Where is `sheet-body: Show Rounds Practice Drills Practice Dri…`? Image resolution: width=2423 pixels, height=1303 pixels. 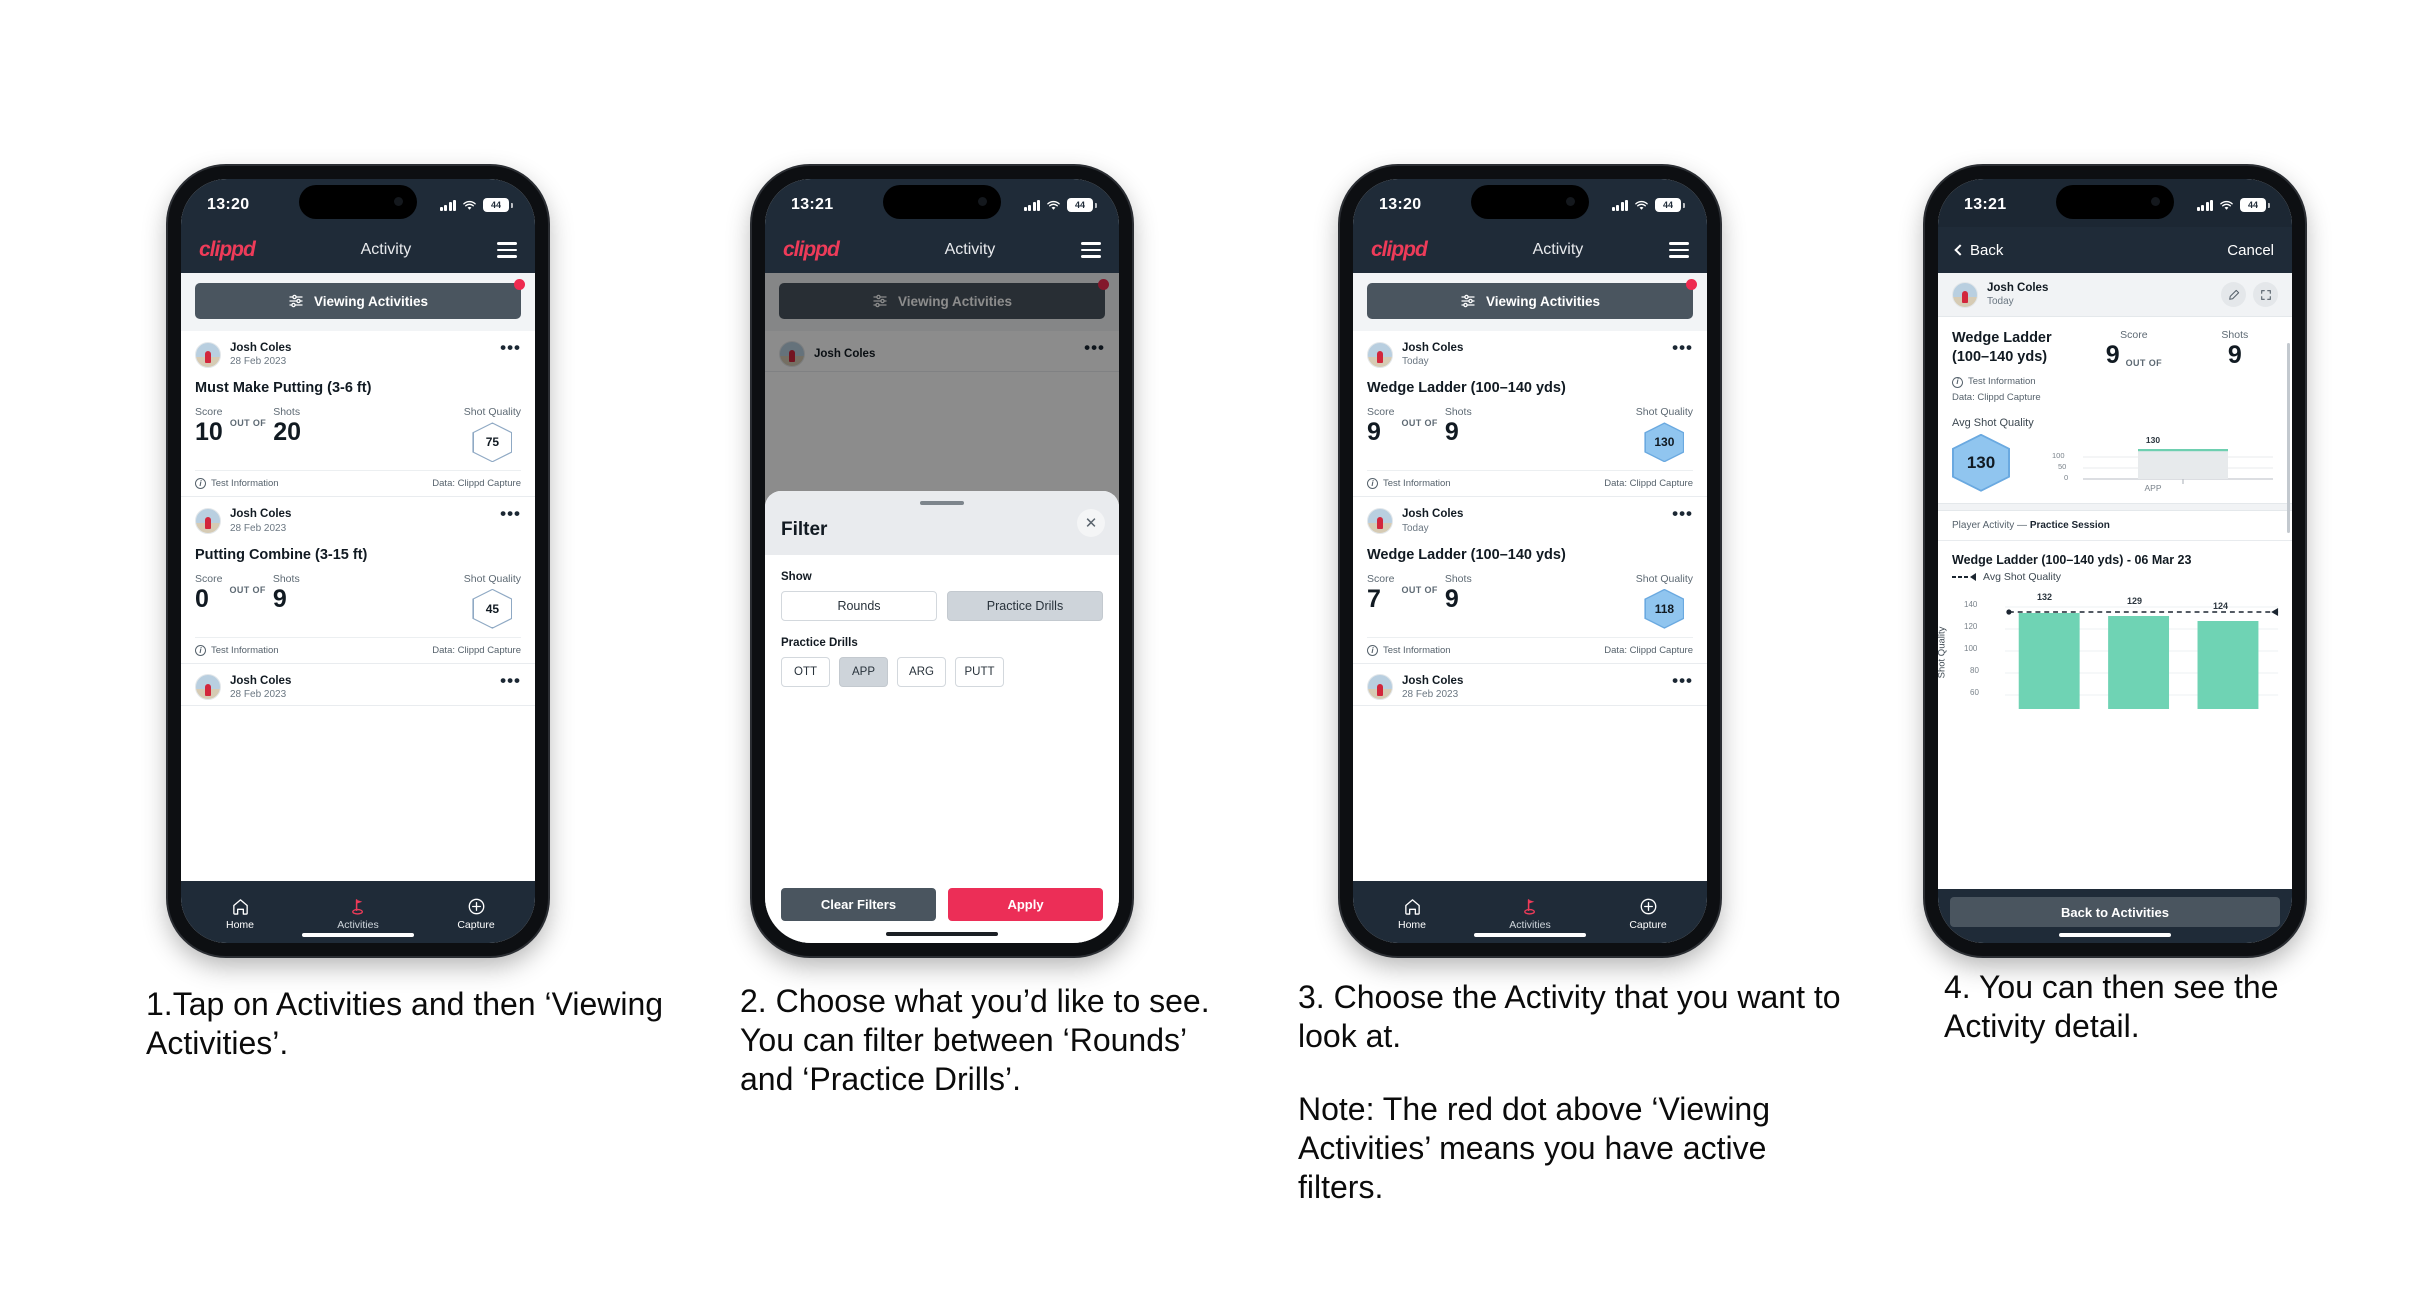 sheet-body: Show Rounds Practice Drills Practice Dri… is located at coordinates (942, 714).